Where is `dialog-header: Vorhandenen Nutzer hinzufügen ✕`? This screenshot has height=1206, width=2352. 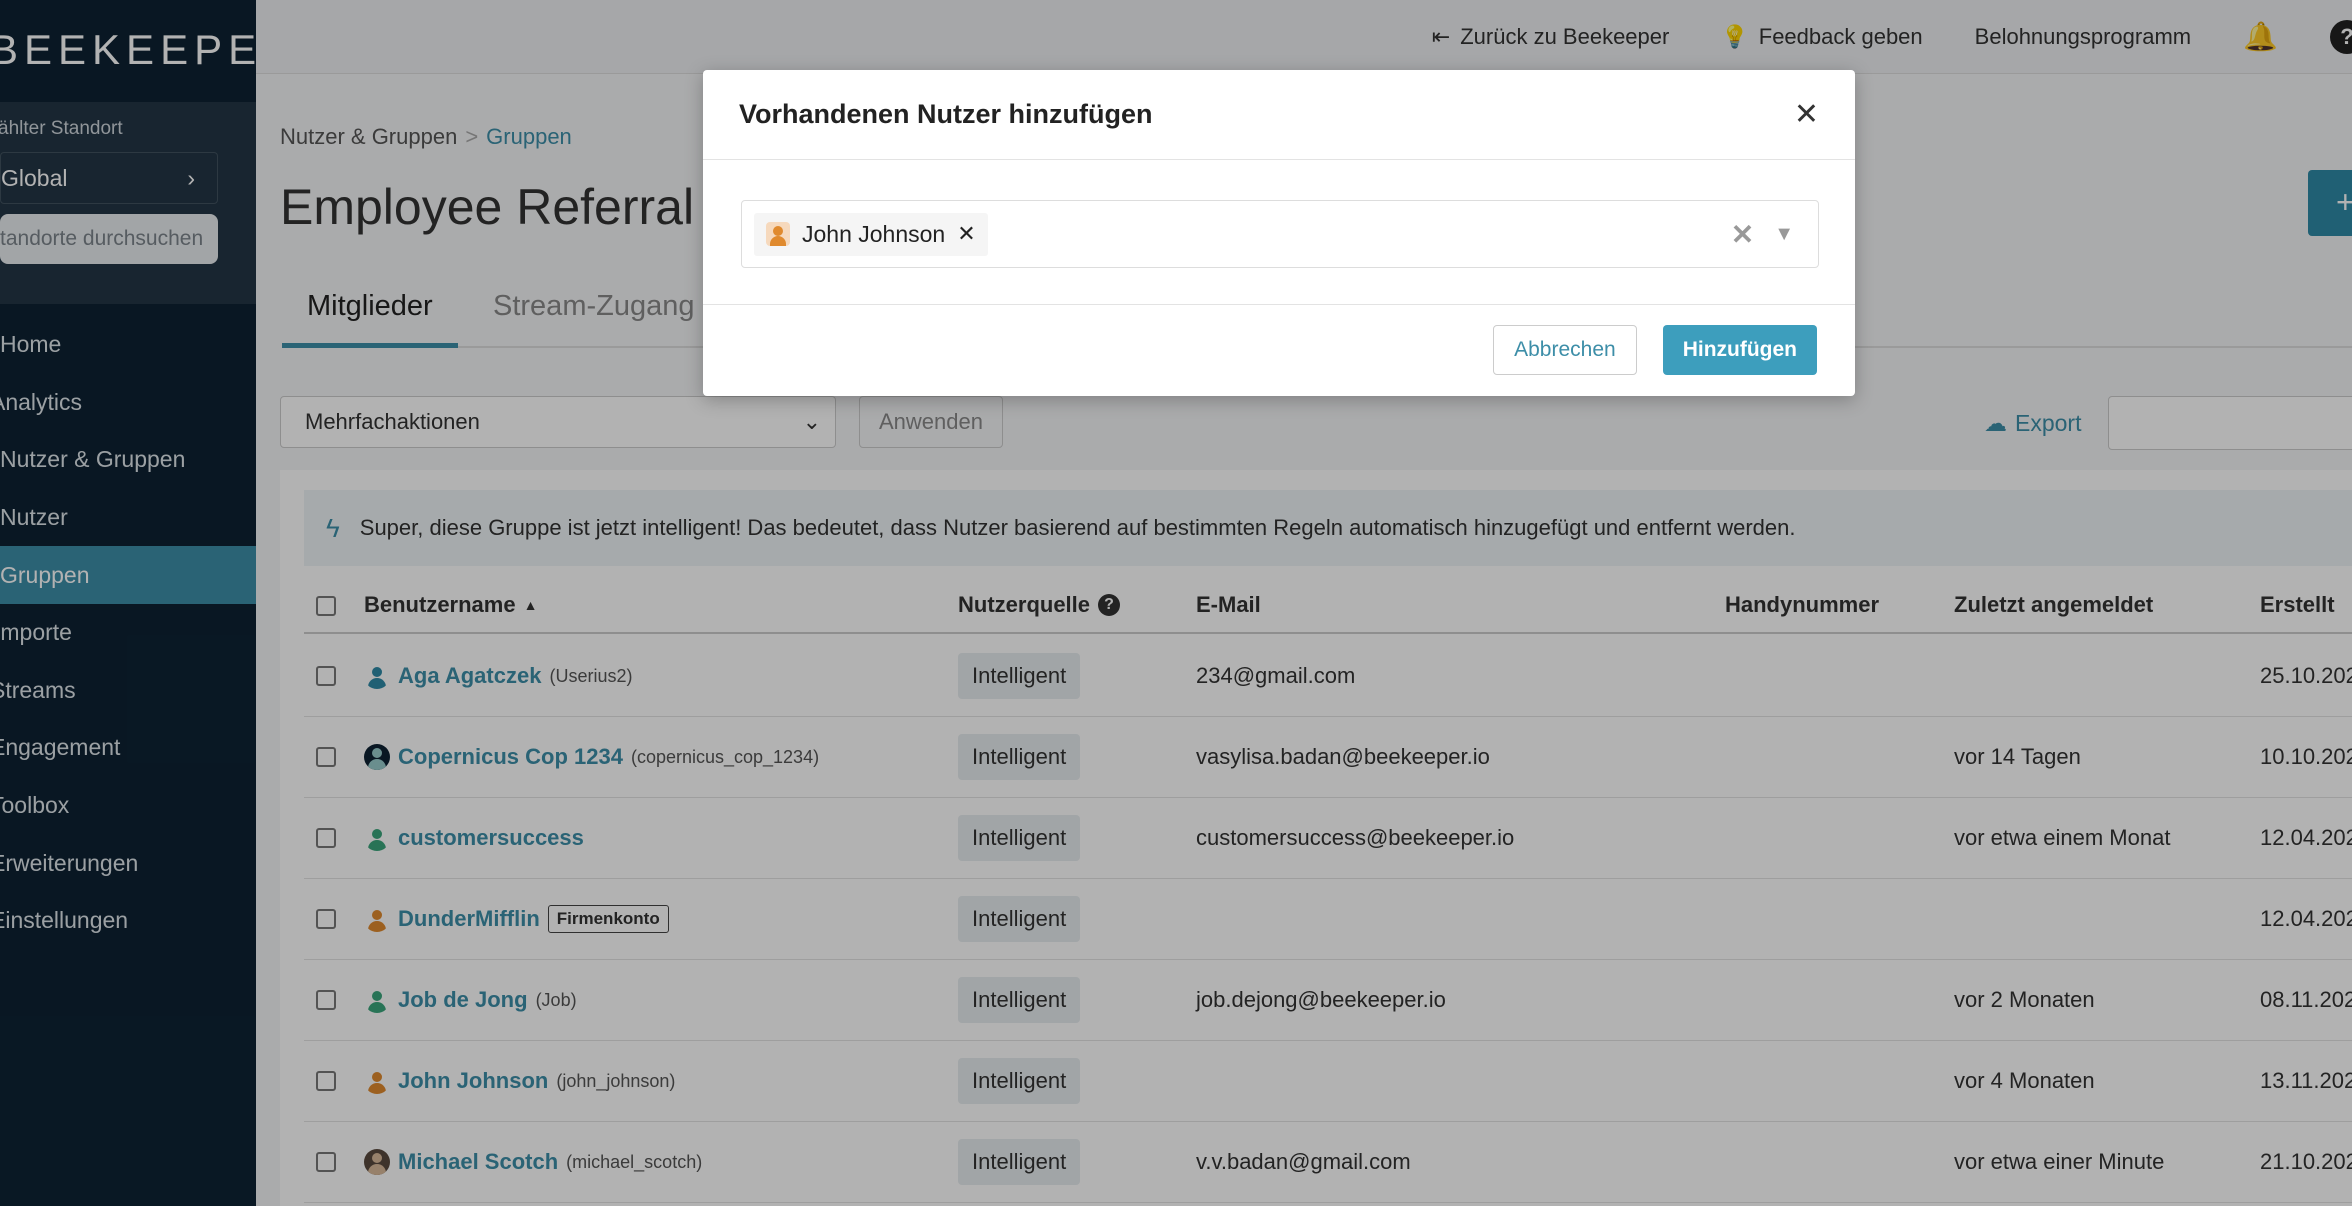
dialog-header: Vorhandenen Nutzer hinzufügen ✕ is located at coordinates (1279, 115).